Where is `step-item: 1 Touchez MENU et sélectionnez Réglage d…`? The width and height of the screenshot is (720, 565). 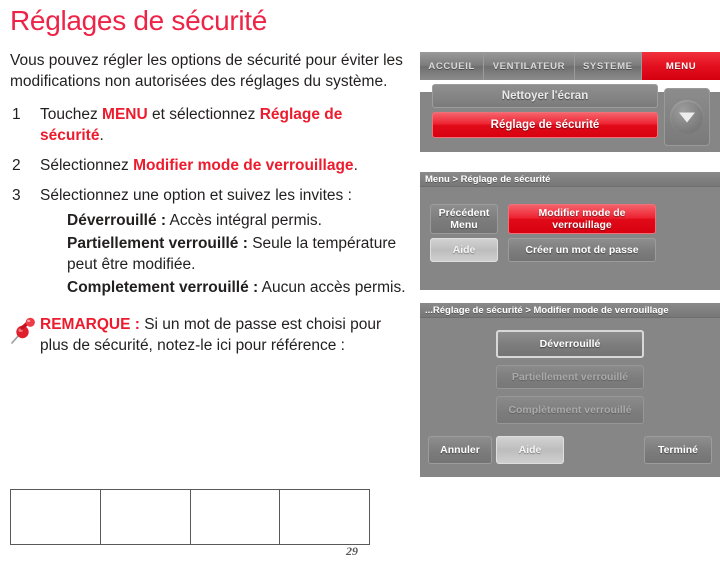
step-item: 1 Touchez MENU et sélectionnez Réglage d… is located at coordinates (210, 125).